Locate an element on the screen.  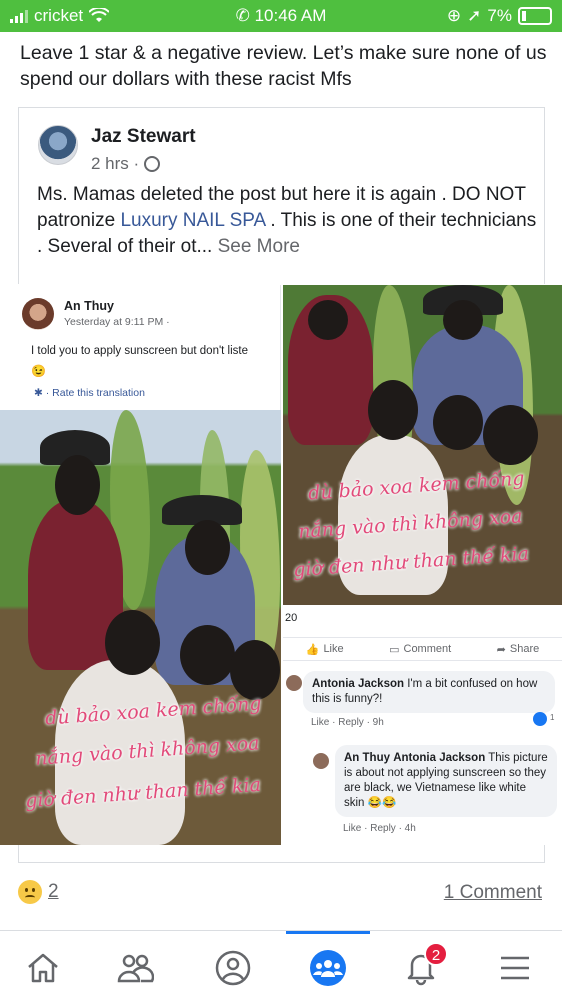
notification-badge: 2 is located at coordinates (436, 954).